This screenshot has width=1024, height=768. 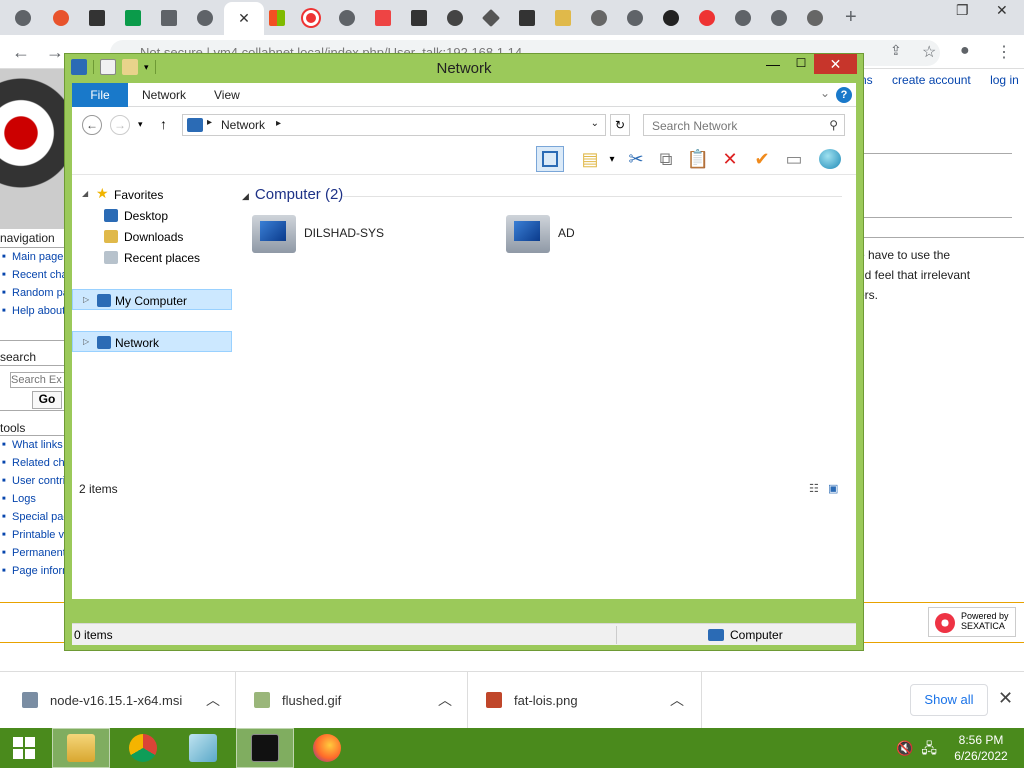 What do you see at coordinates (81, 748) in the screenshot?
I see `taskbar-file-explorer` at bounding box center [81, 748].